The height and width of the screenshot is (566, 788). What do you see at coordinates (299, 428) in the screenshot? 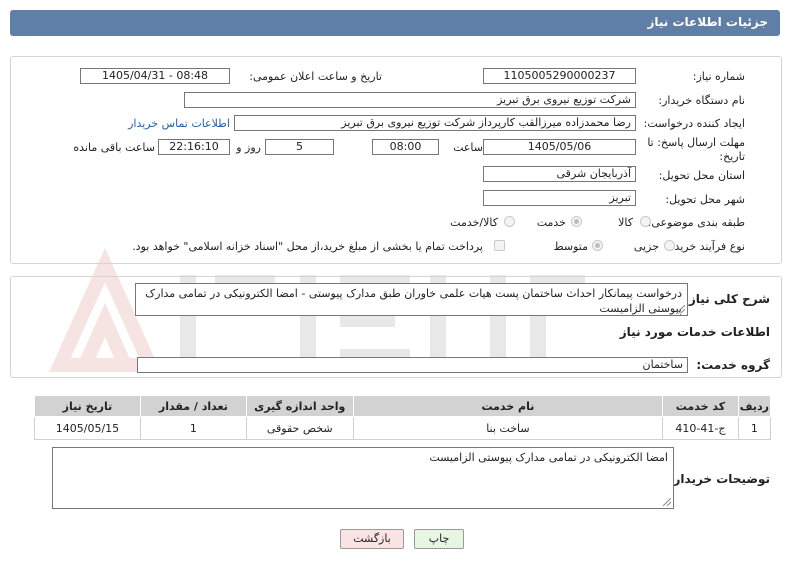
I see `cell-unit: شخص حقوقی` at bounding box center [299, 428].